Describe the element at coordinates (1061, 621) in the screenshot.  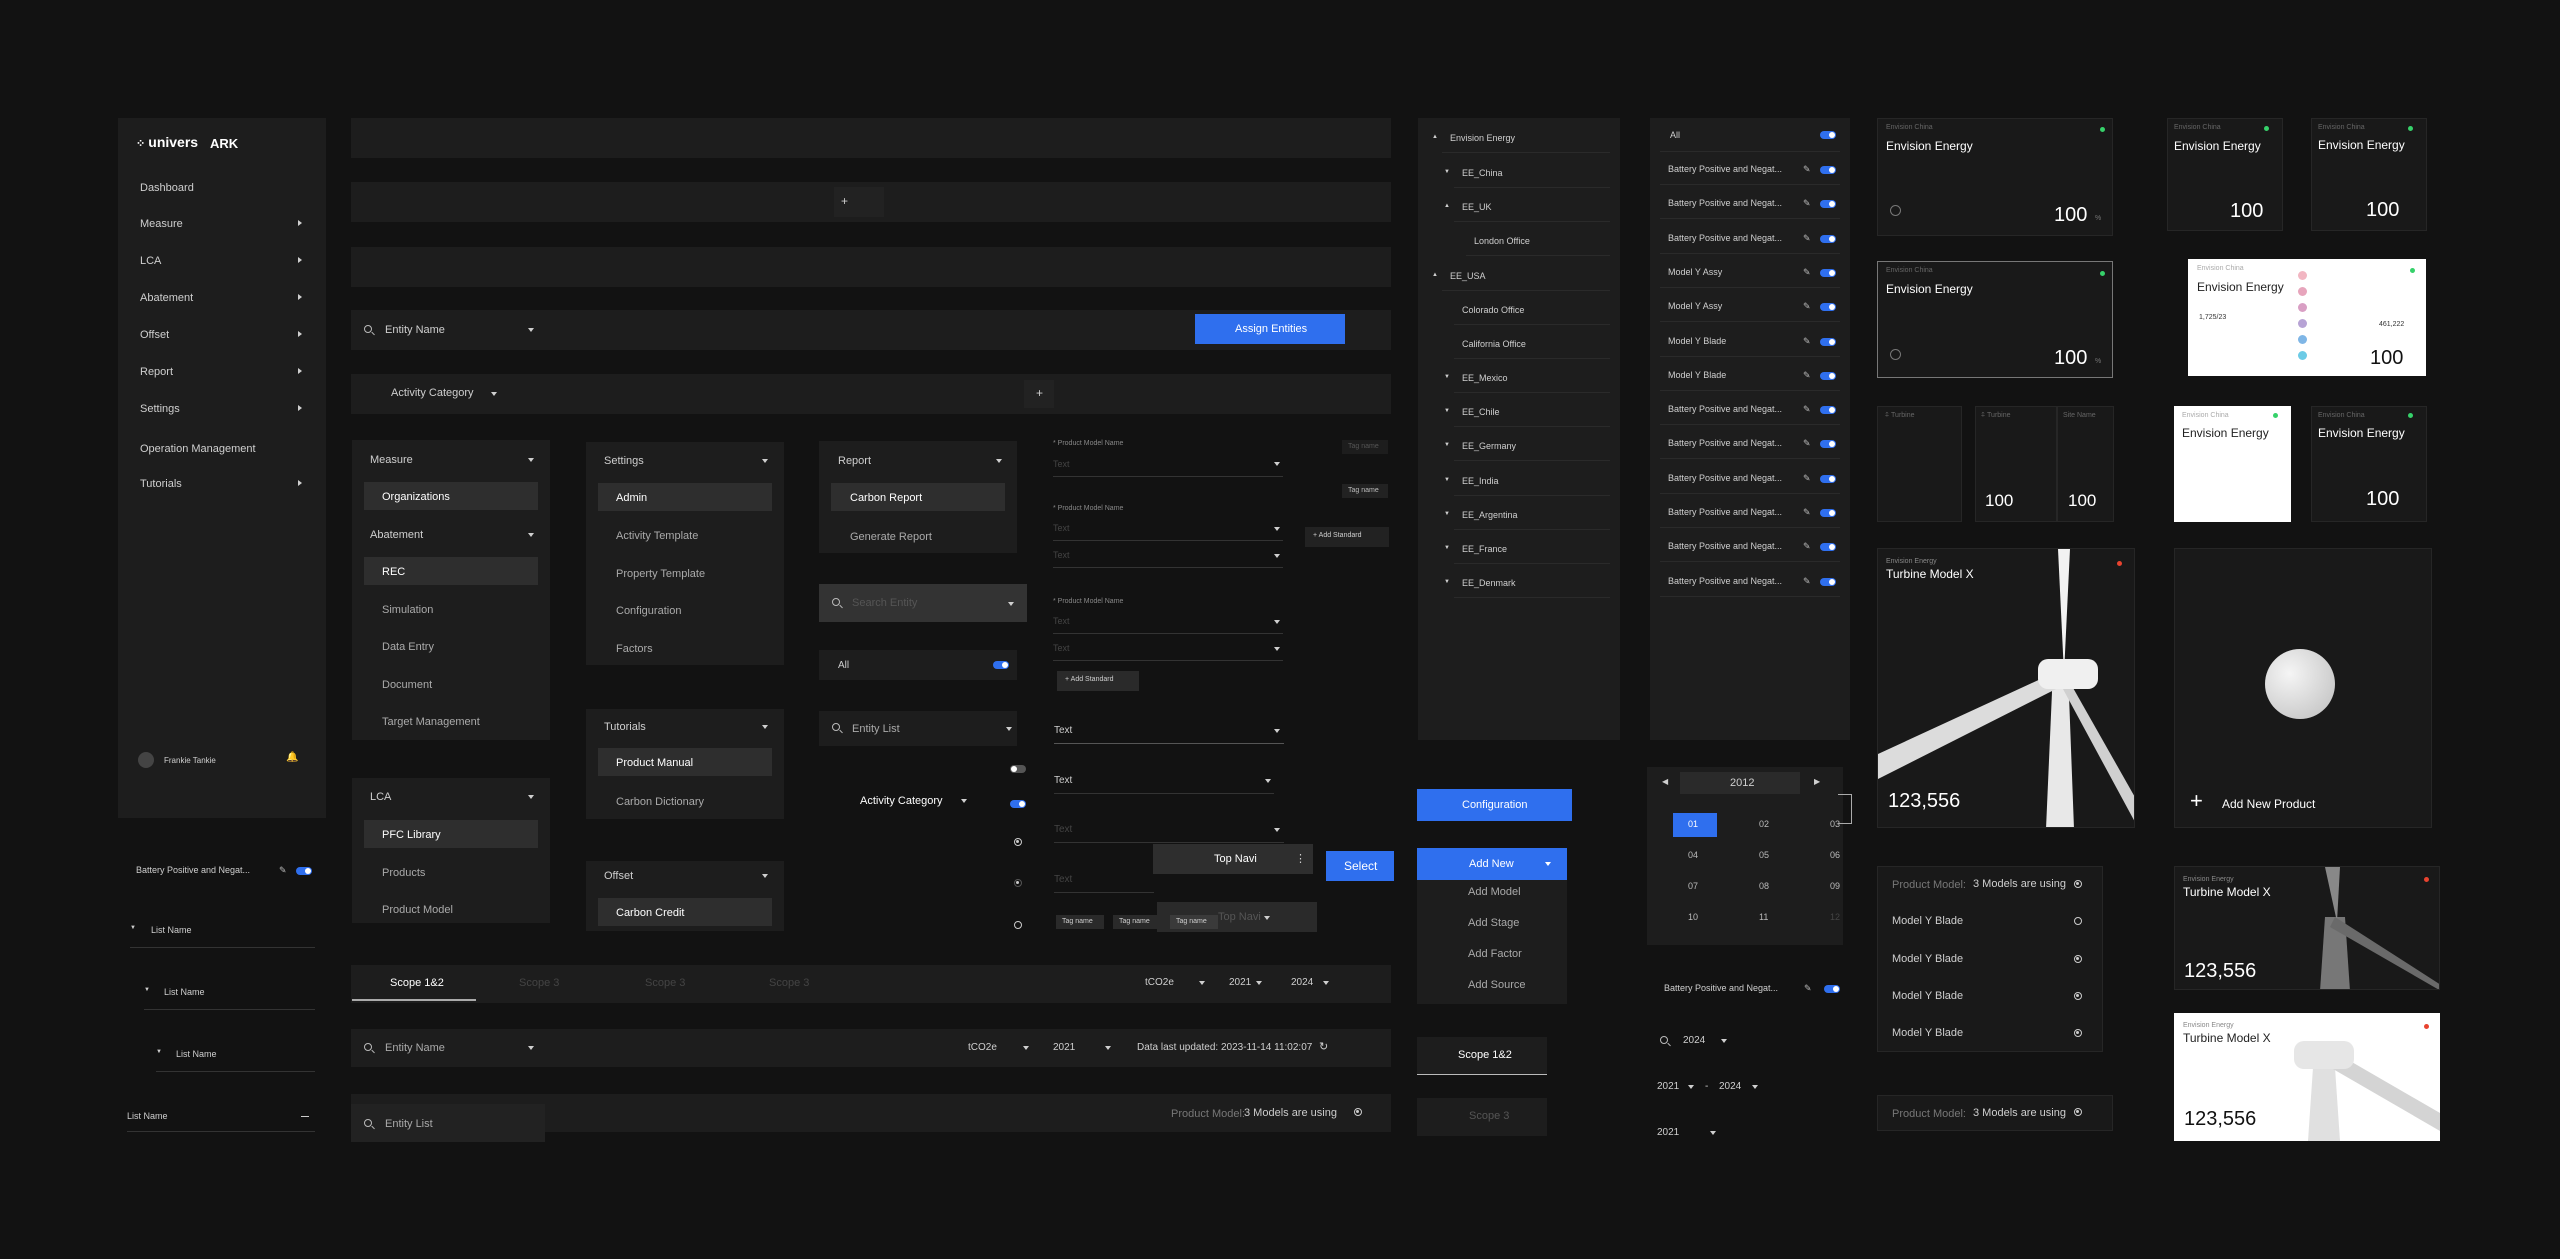
I see `text-input: Text` at that location.